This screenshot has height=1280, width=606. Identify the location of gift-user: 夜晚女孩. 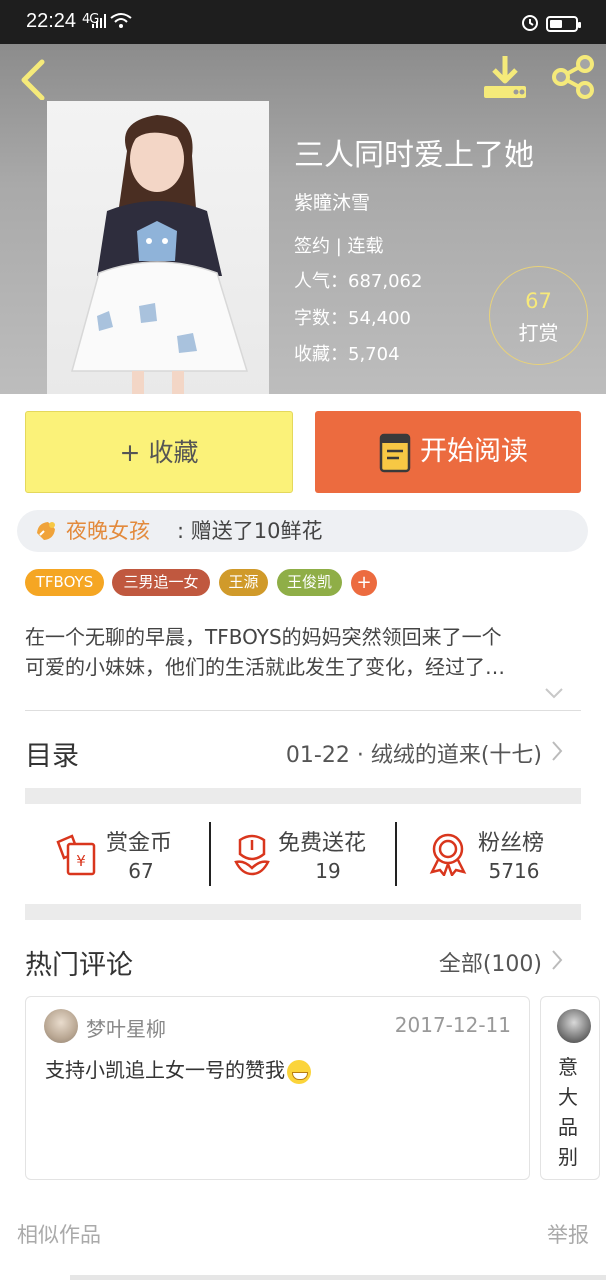
(108, 531).